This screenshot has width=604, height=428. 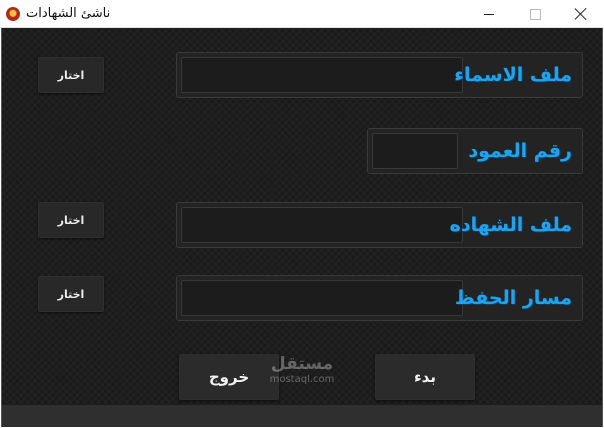 I want to click on save-path-browse-button: اختار, so click(x=71, y=294).